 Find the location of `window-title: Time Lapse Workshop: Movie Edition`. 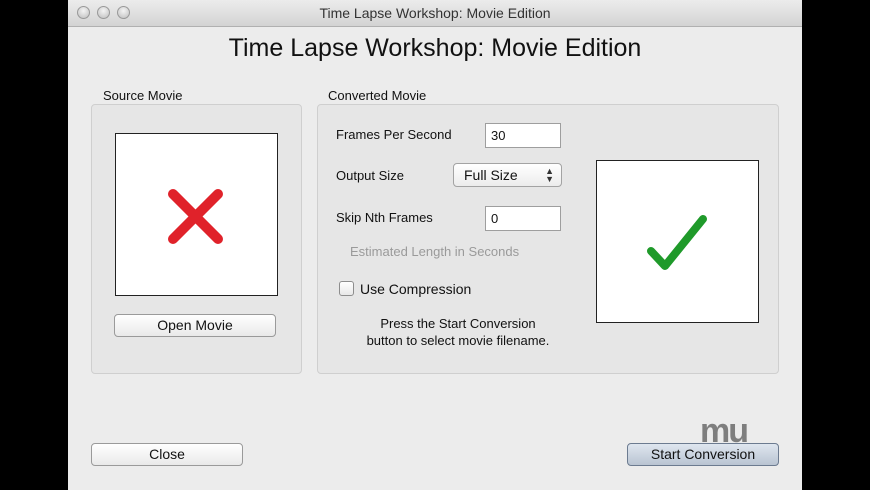

window-title: Time Lapse Workshop: Movie Edition is located at coordinates (435, 13).